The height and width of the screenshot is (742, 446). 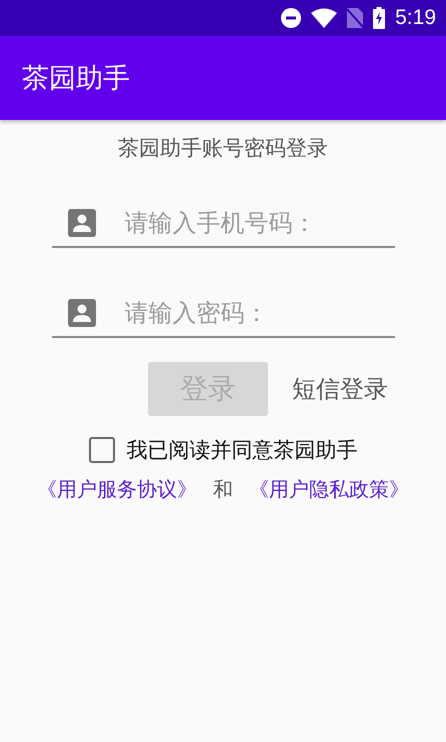 I want to click on sms-login-link: 短信登录, so click(x=340, y=389).